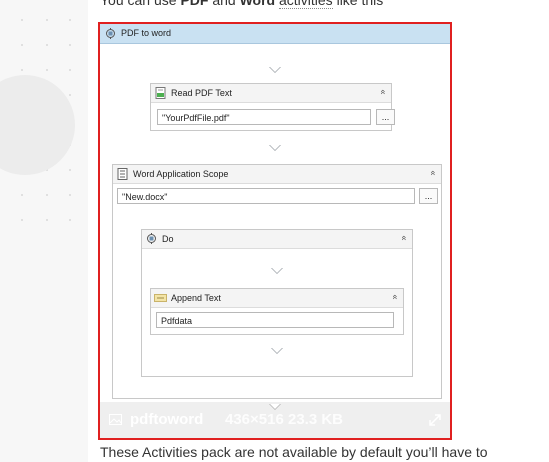 The image size is (549, 462). What do you see at coordinates (167, 419) in the screenshot?
I see `image-filename: pdftoword` at bounding box center [167, 419].